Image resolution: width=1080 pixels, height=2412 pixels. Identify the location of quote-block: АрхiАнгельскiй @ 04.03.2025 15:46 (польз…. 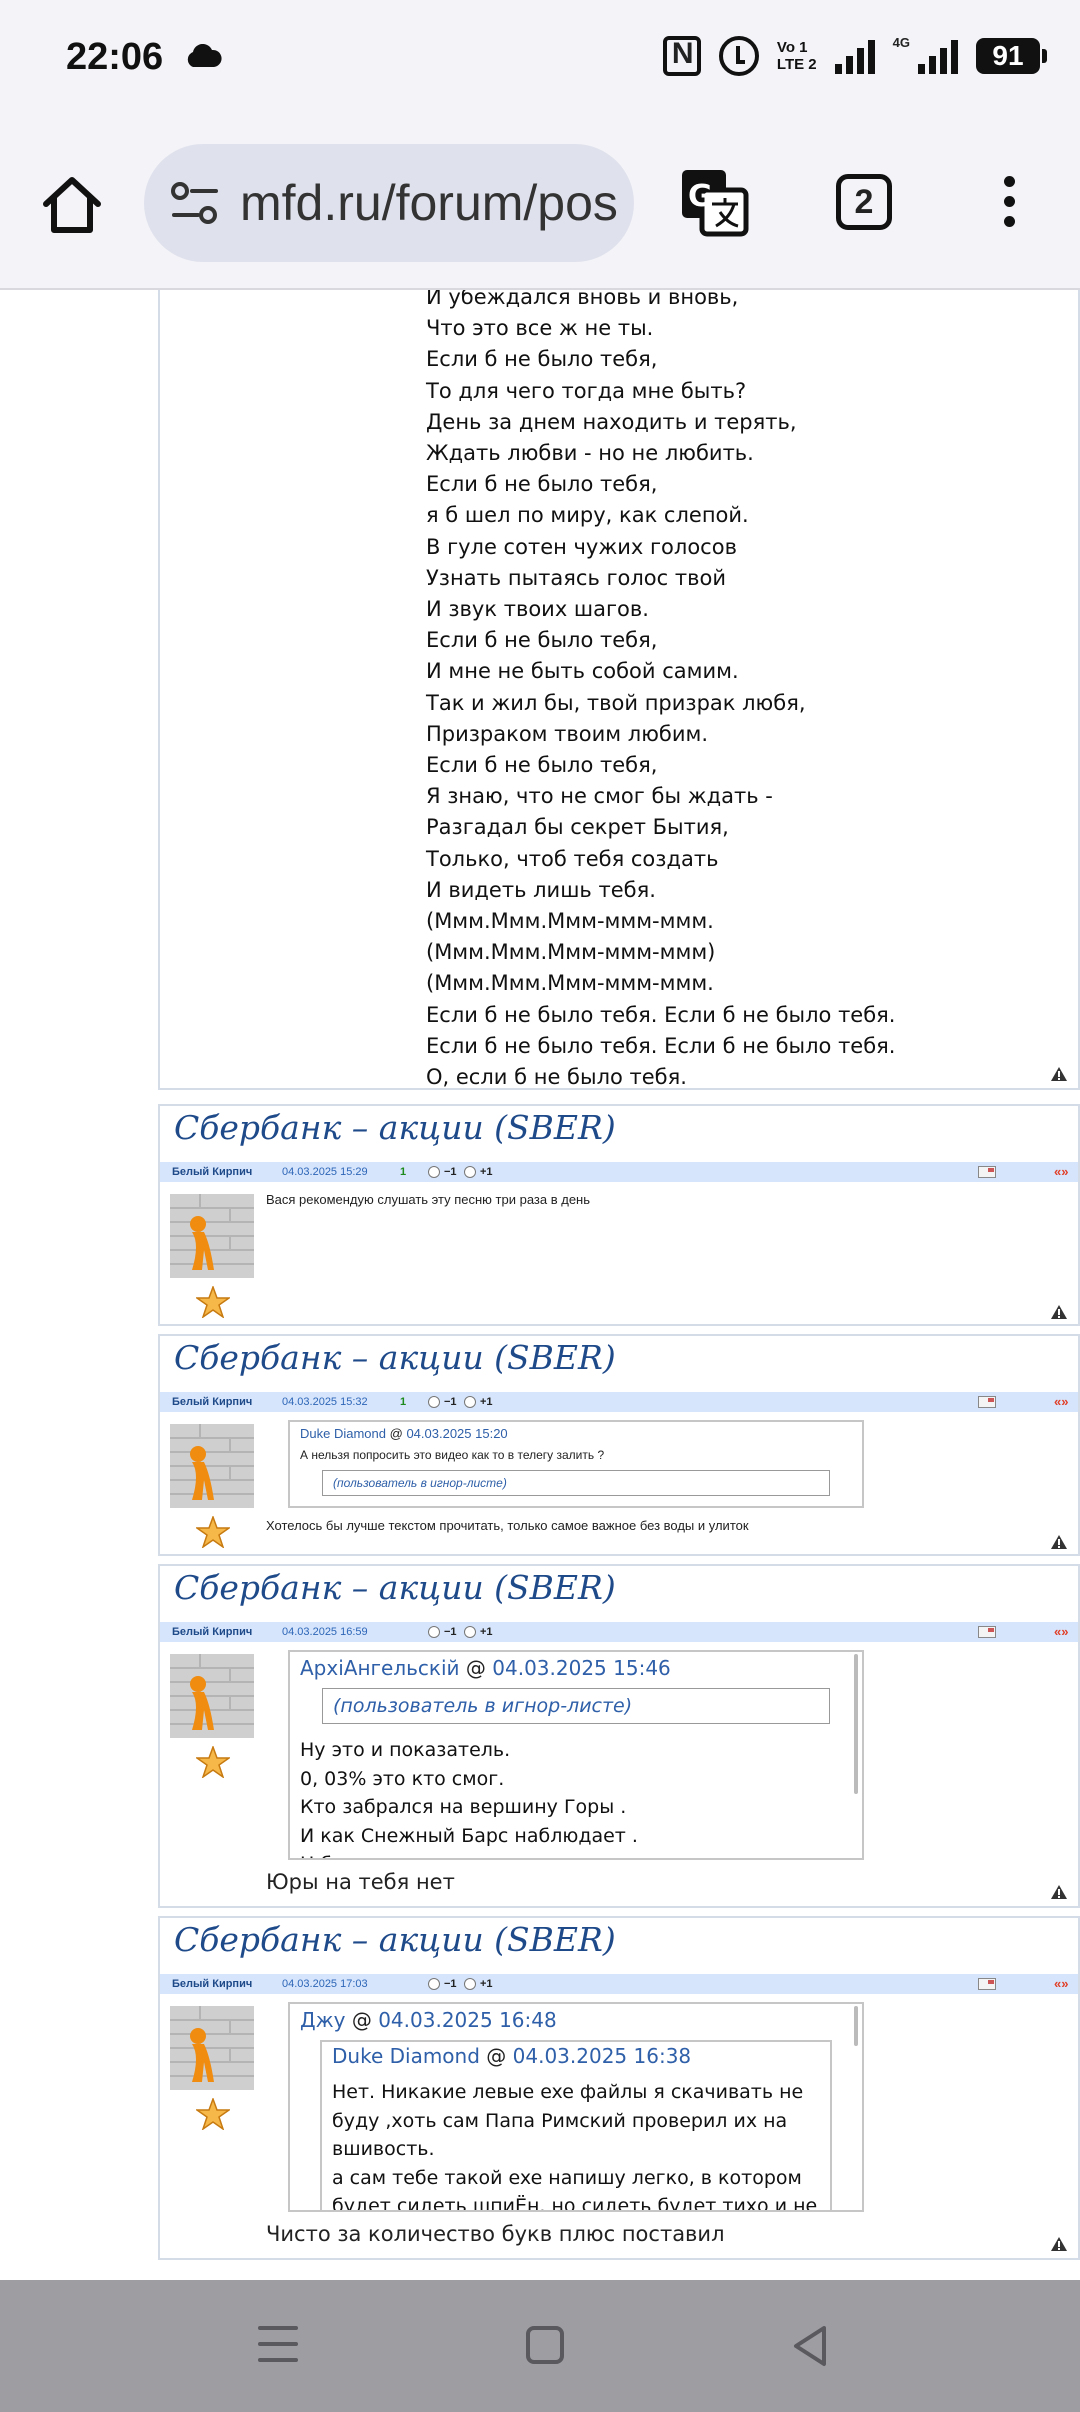
(576, 1755).